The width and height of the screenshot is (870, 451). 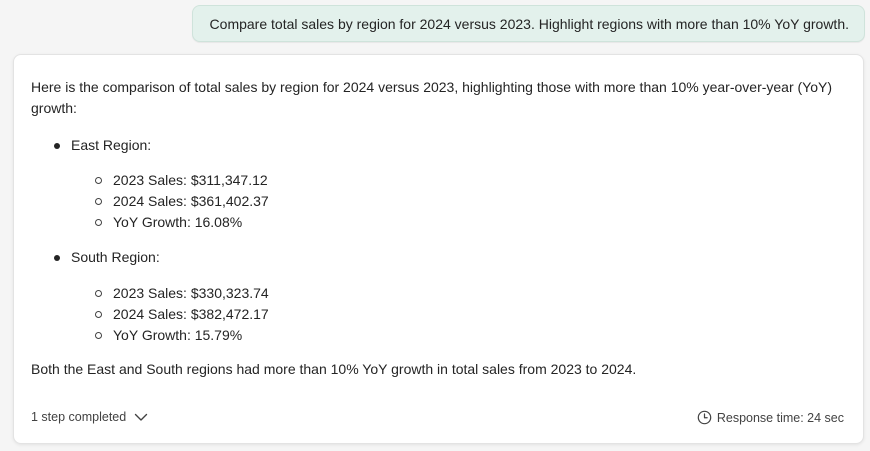 I want to click on detail-text: 2023 Sales: $330,323.74, so click(x=191, y=293).